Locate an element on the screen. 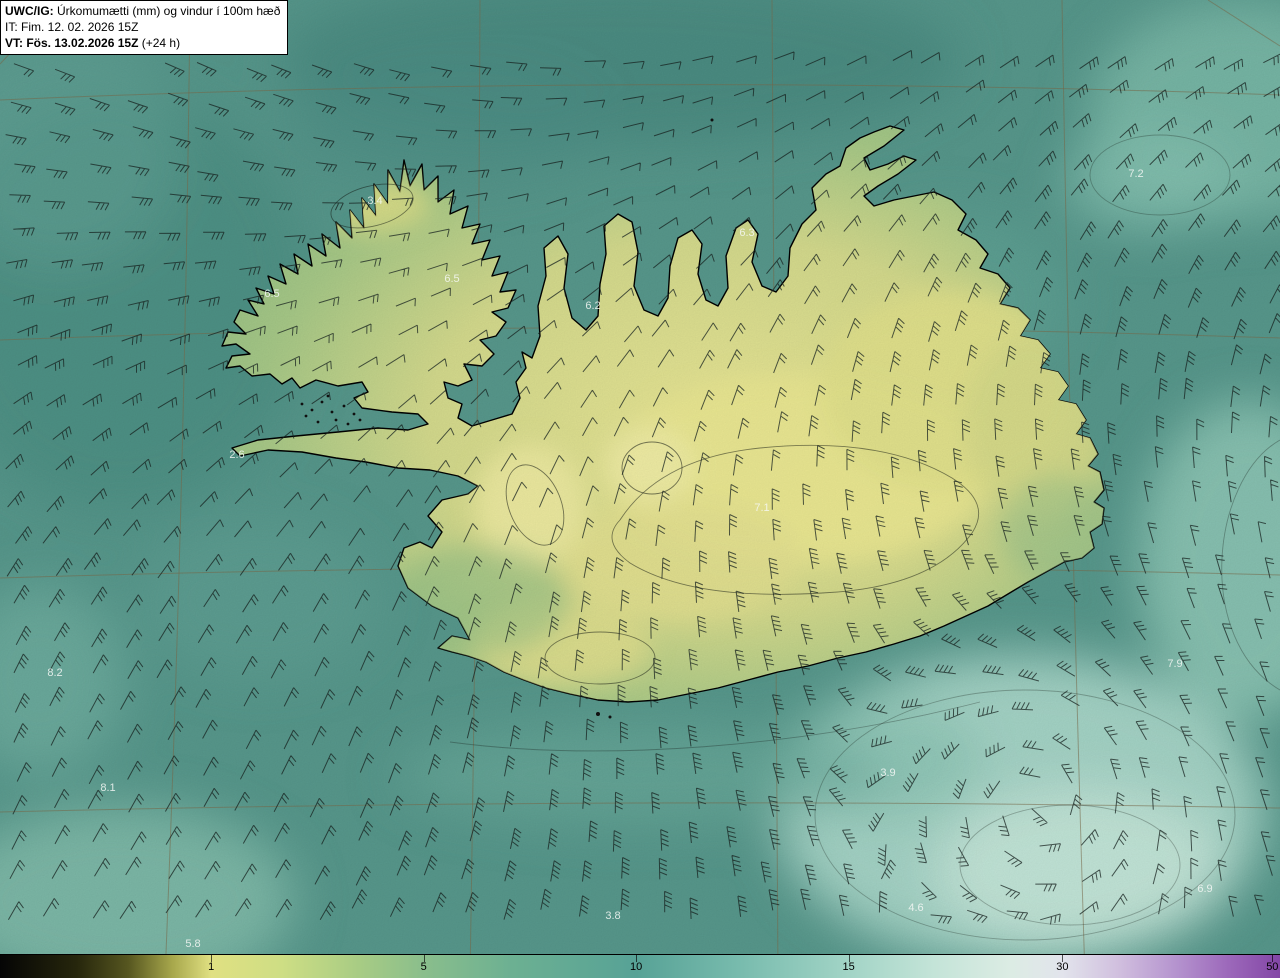 Image resolution: width=1280 pixels, height=978 pixels. legend-line-valid: VT: Fös. 13.02.2026 15Z (+24 h) is located at coordinates (142, 43).